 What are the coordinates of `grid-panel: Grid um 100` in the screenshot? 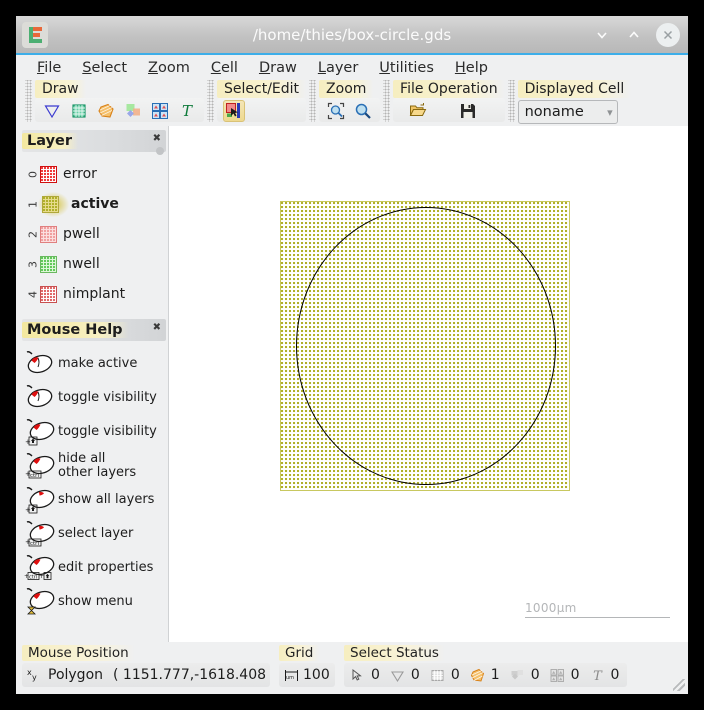 It's located at (307, 666).